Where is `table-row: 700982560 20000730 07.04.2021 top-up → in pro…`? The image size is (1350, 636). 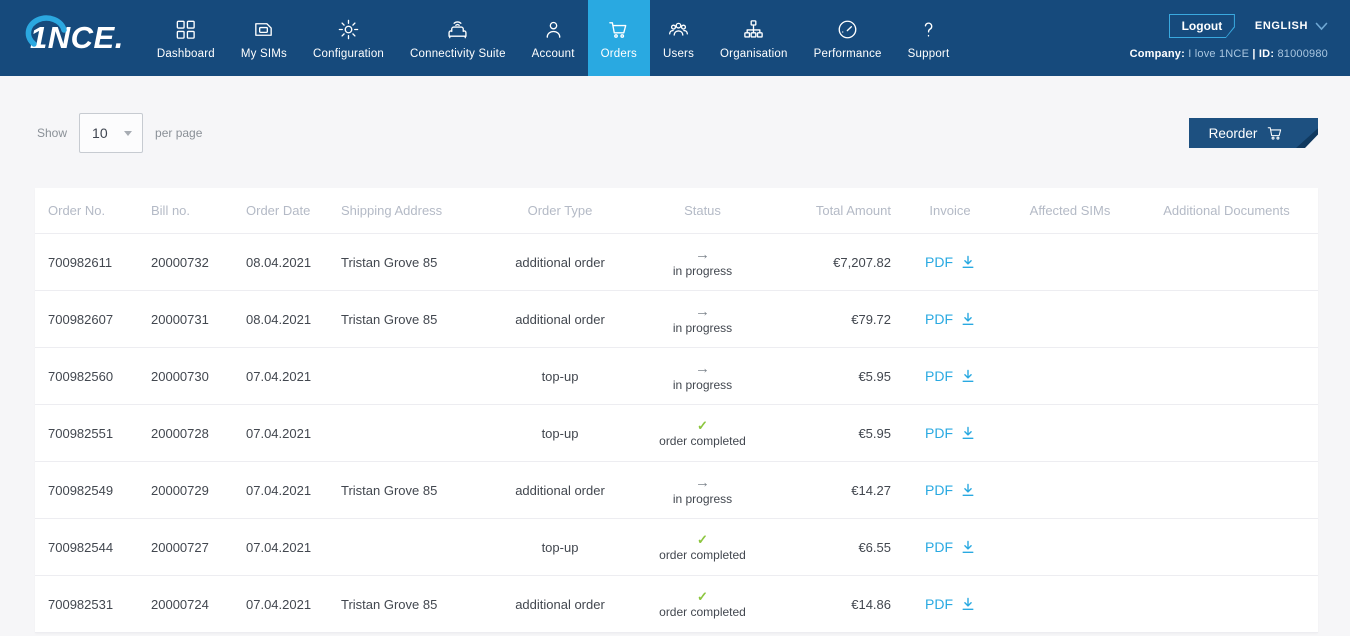
table-row: 700982560 20000730 07.04.2021 top-up → in pro… is located at coordinates (676, 376).